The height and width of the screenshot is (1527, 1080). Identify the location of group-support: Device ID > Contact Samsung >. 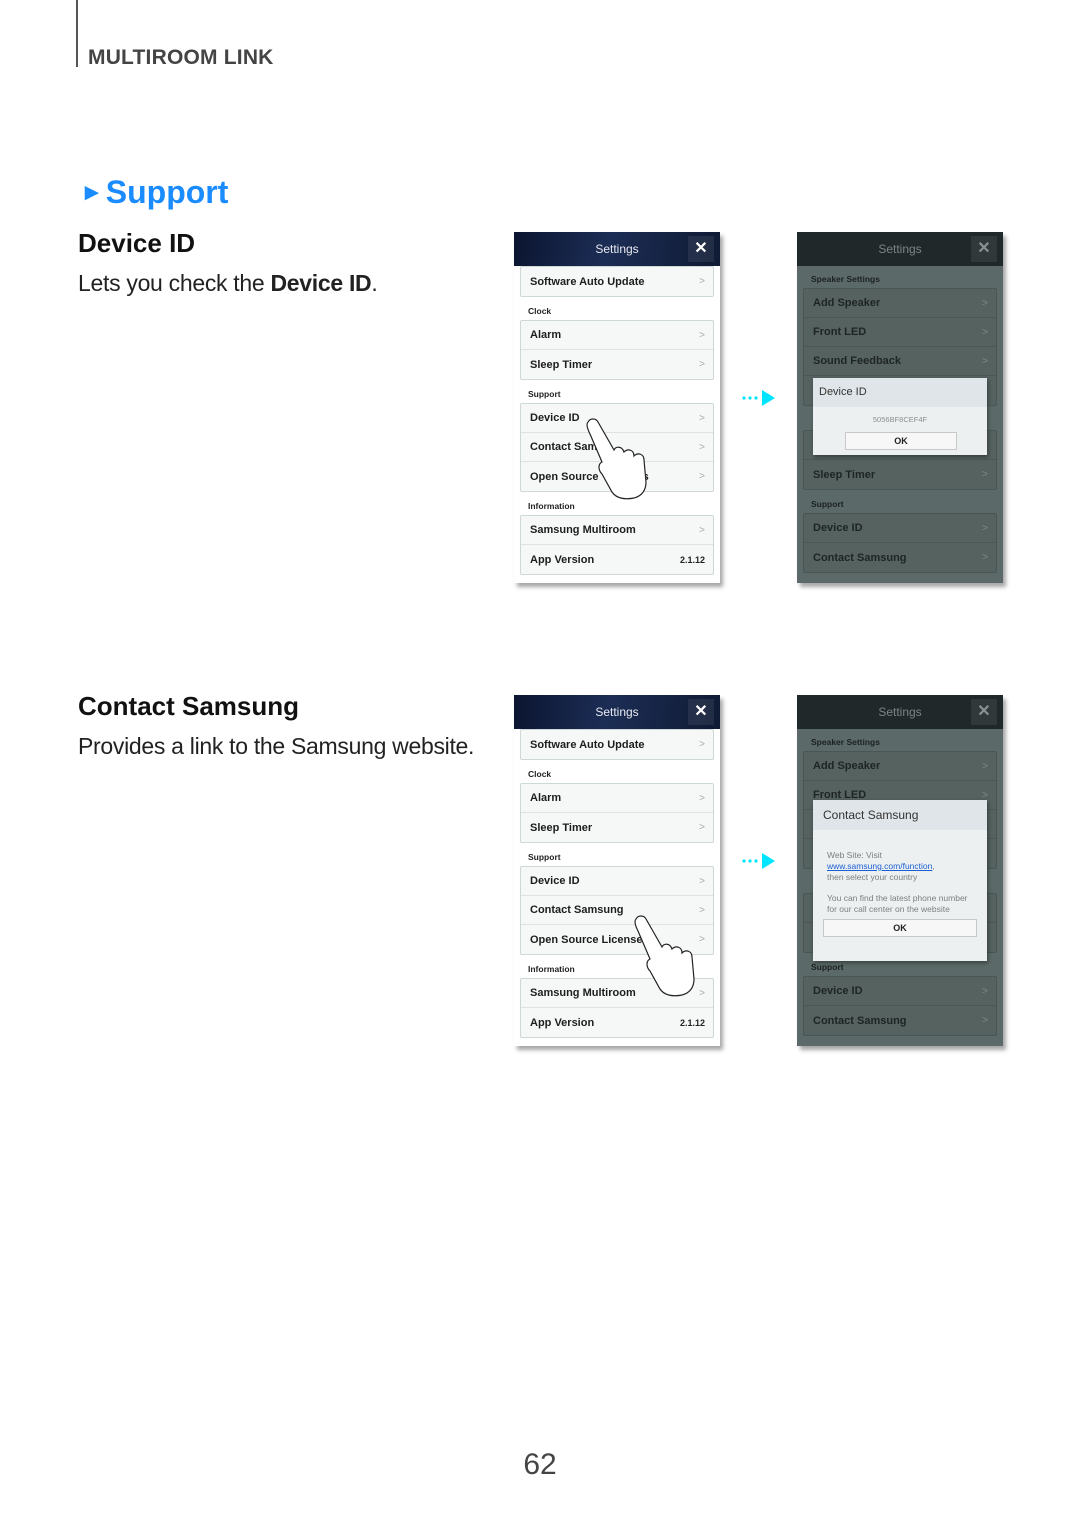
(900, 1006).